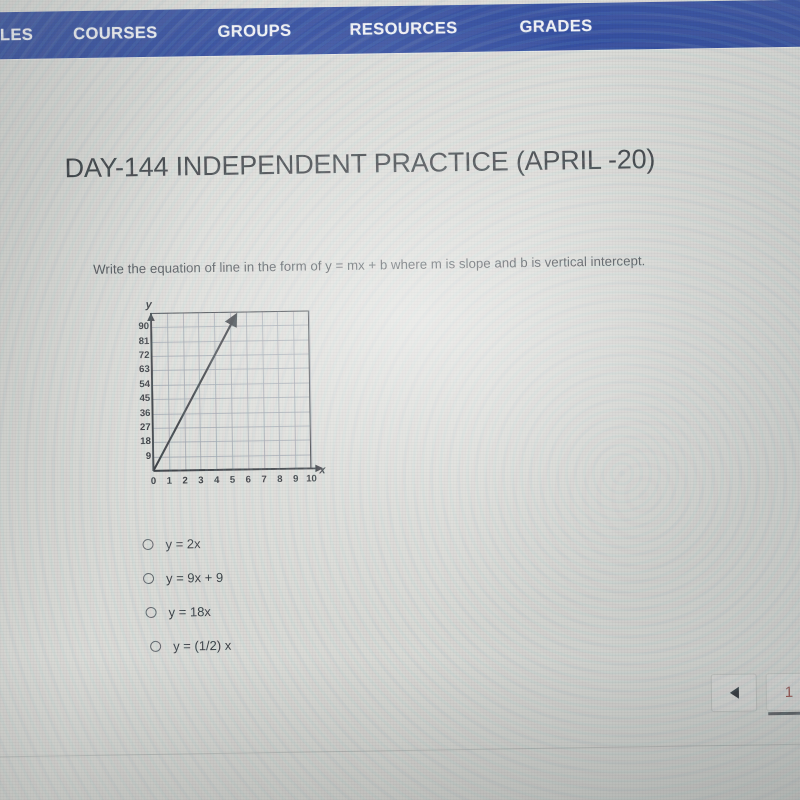 The height and width of the screenshot is (800, 800). What do you see at coordinates (148, 456) in the screenshot?
I see `y-tick-label: 9` at bounding box center [148, 456].